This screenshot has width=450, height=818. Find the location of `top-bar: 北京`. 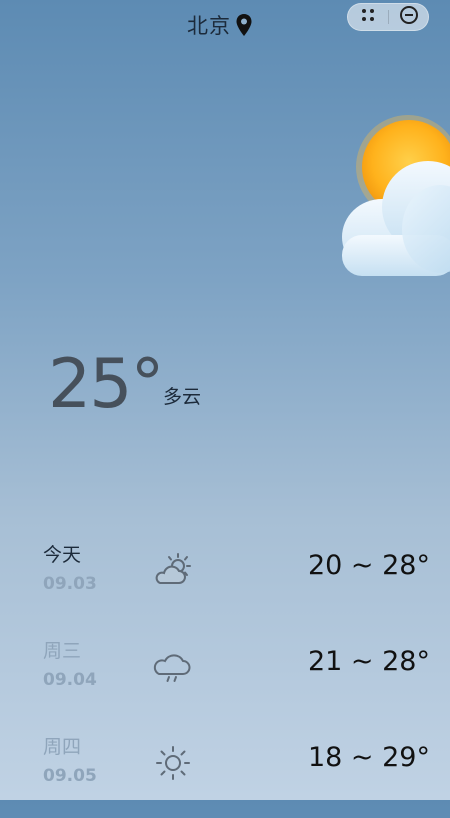

top-bar: 北京 is located at coordinates (225, 25).